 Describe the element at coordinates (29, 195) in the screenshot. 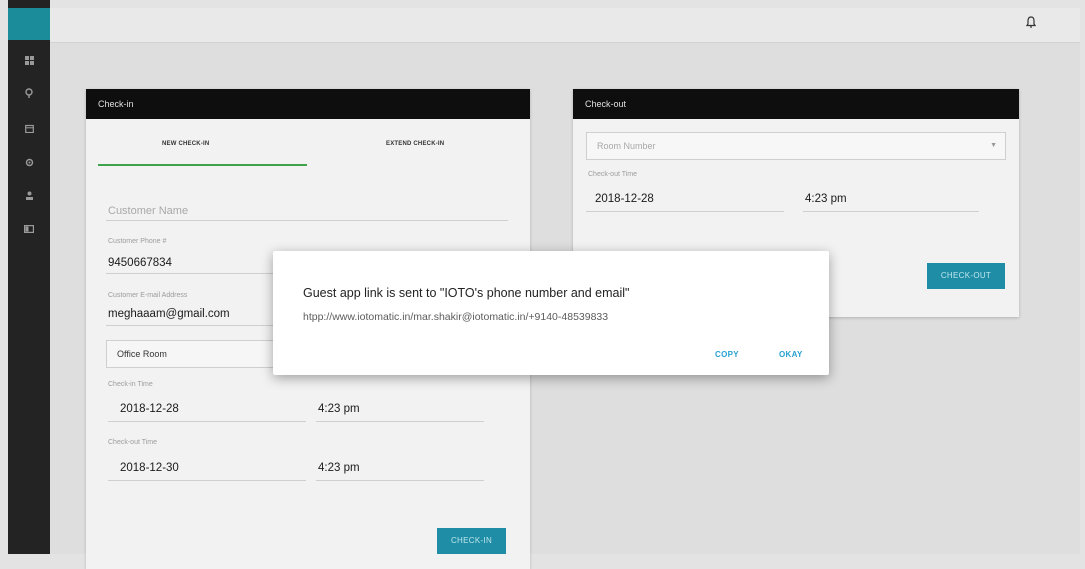

I see `user-icon` at that location.